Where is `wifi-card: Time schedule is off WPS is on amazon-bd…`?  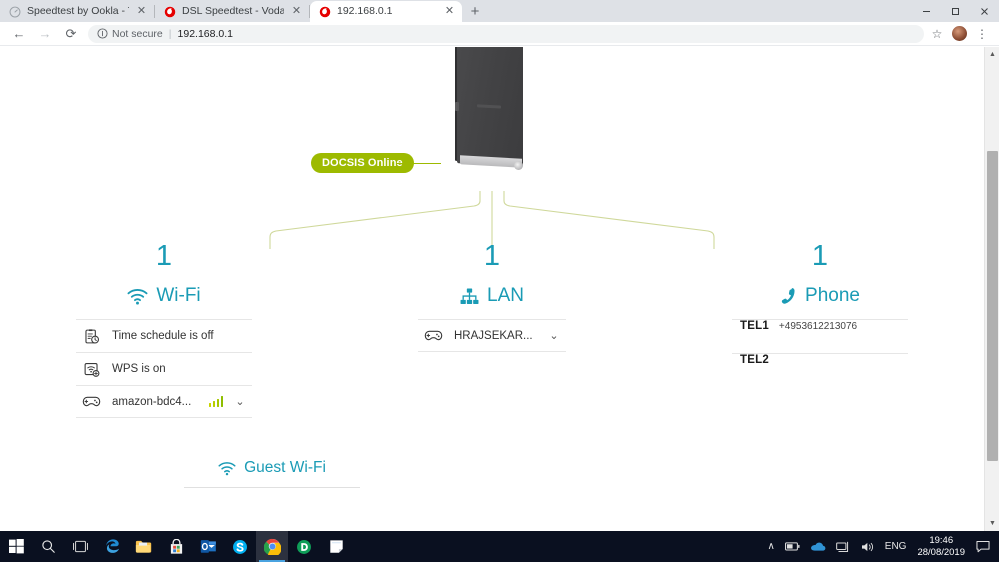
wifi-card: Time schedule is off WPS is on amazon-bd… is located at coordinates (164, 368).